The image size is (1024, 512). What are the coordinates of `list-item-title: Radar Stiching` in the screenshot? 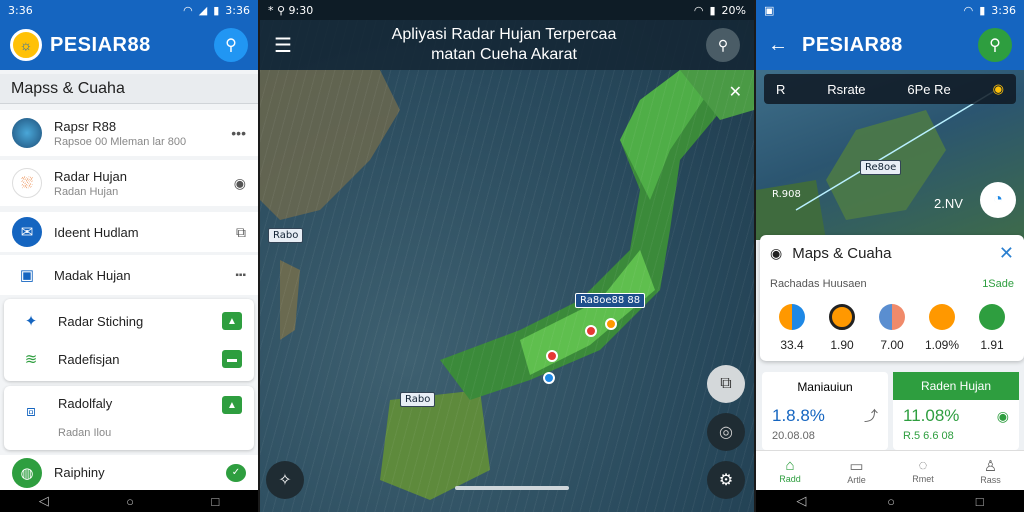 It's located at (101, 321).